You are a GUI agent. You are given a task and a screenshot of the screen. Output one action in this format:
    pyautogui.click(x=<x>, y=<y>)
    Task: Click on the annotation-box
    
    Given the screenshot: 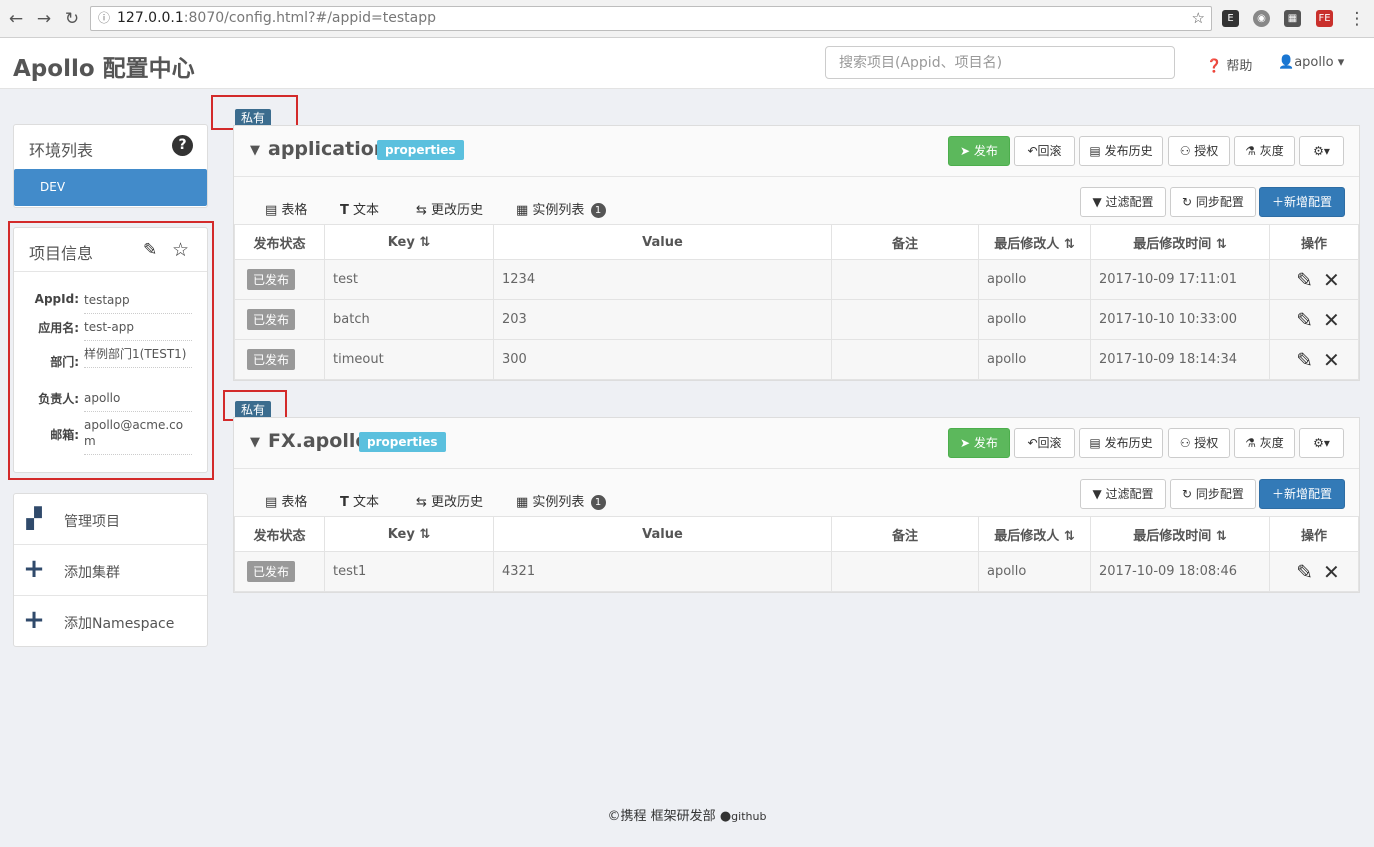 What is the action you would take?
    pyautogui.click(x=111, y=350)
    